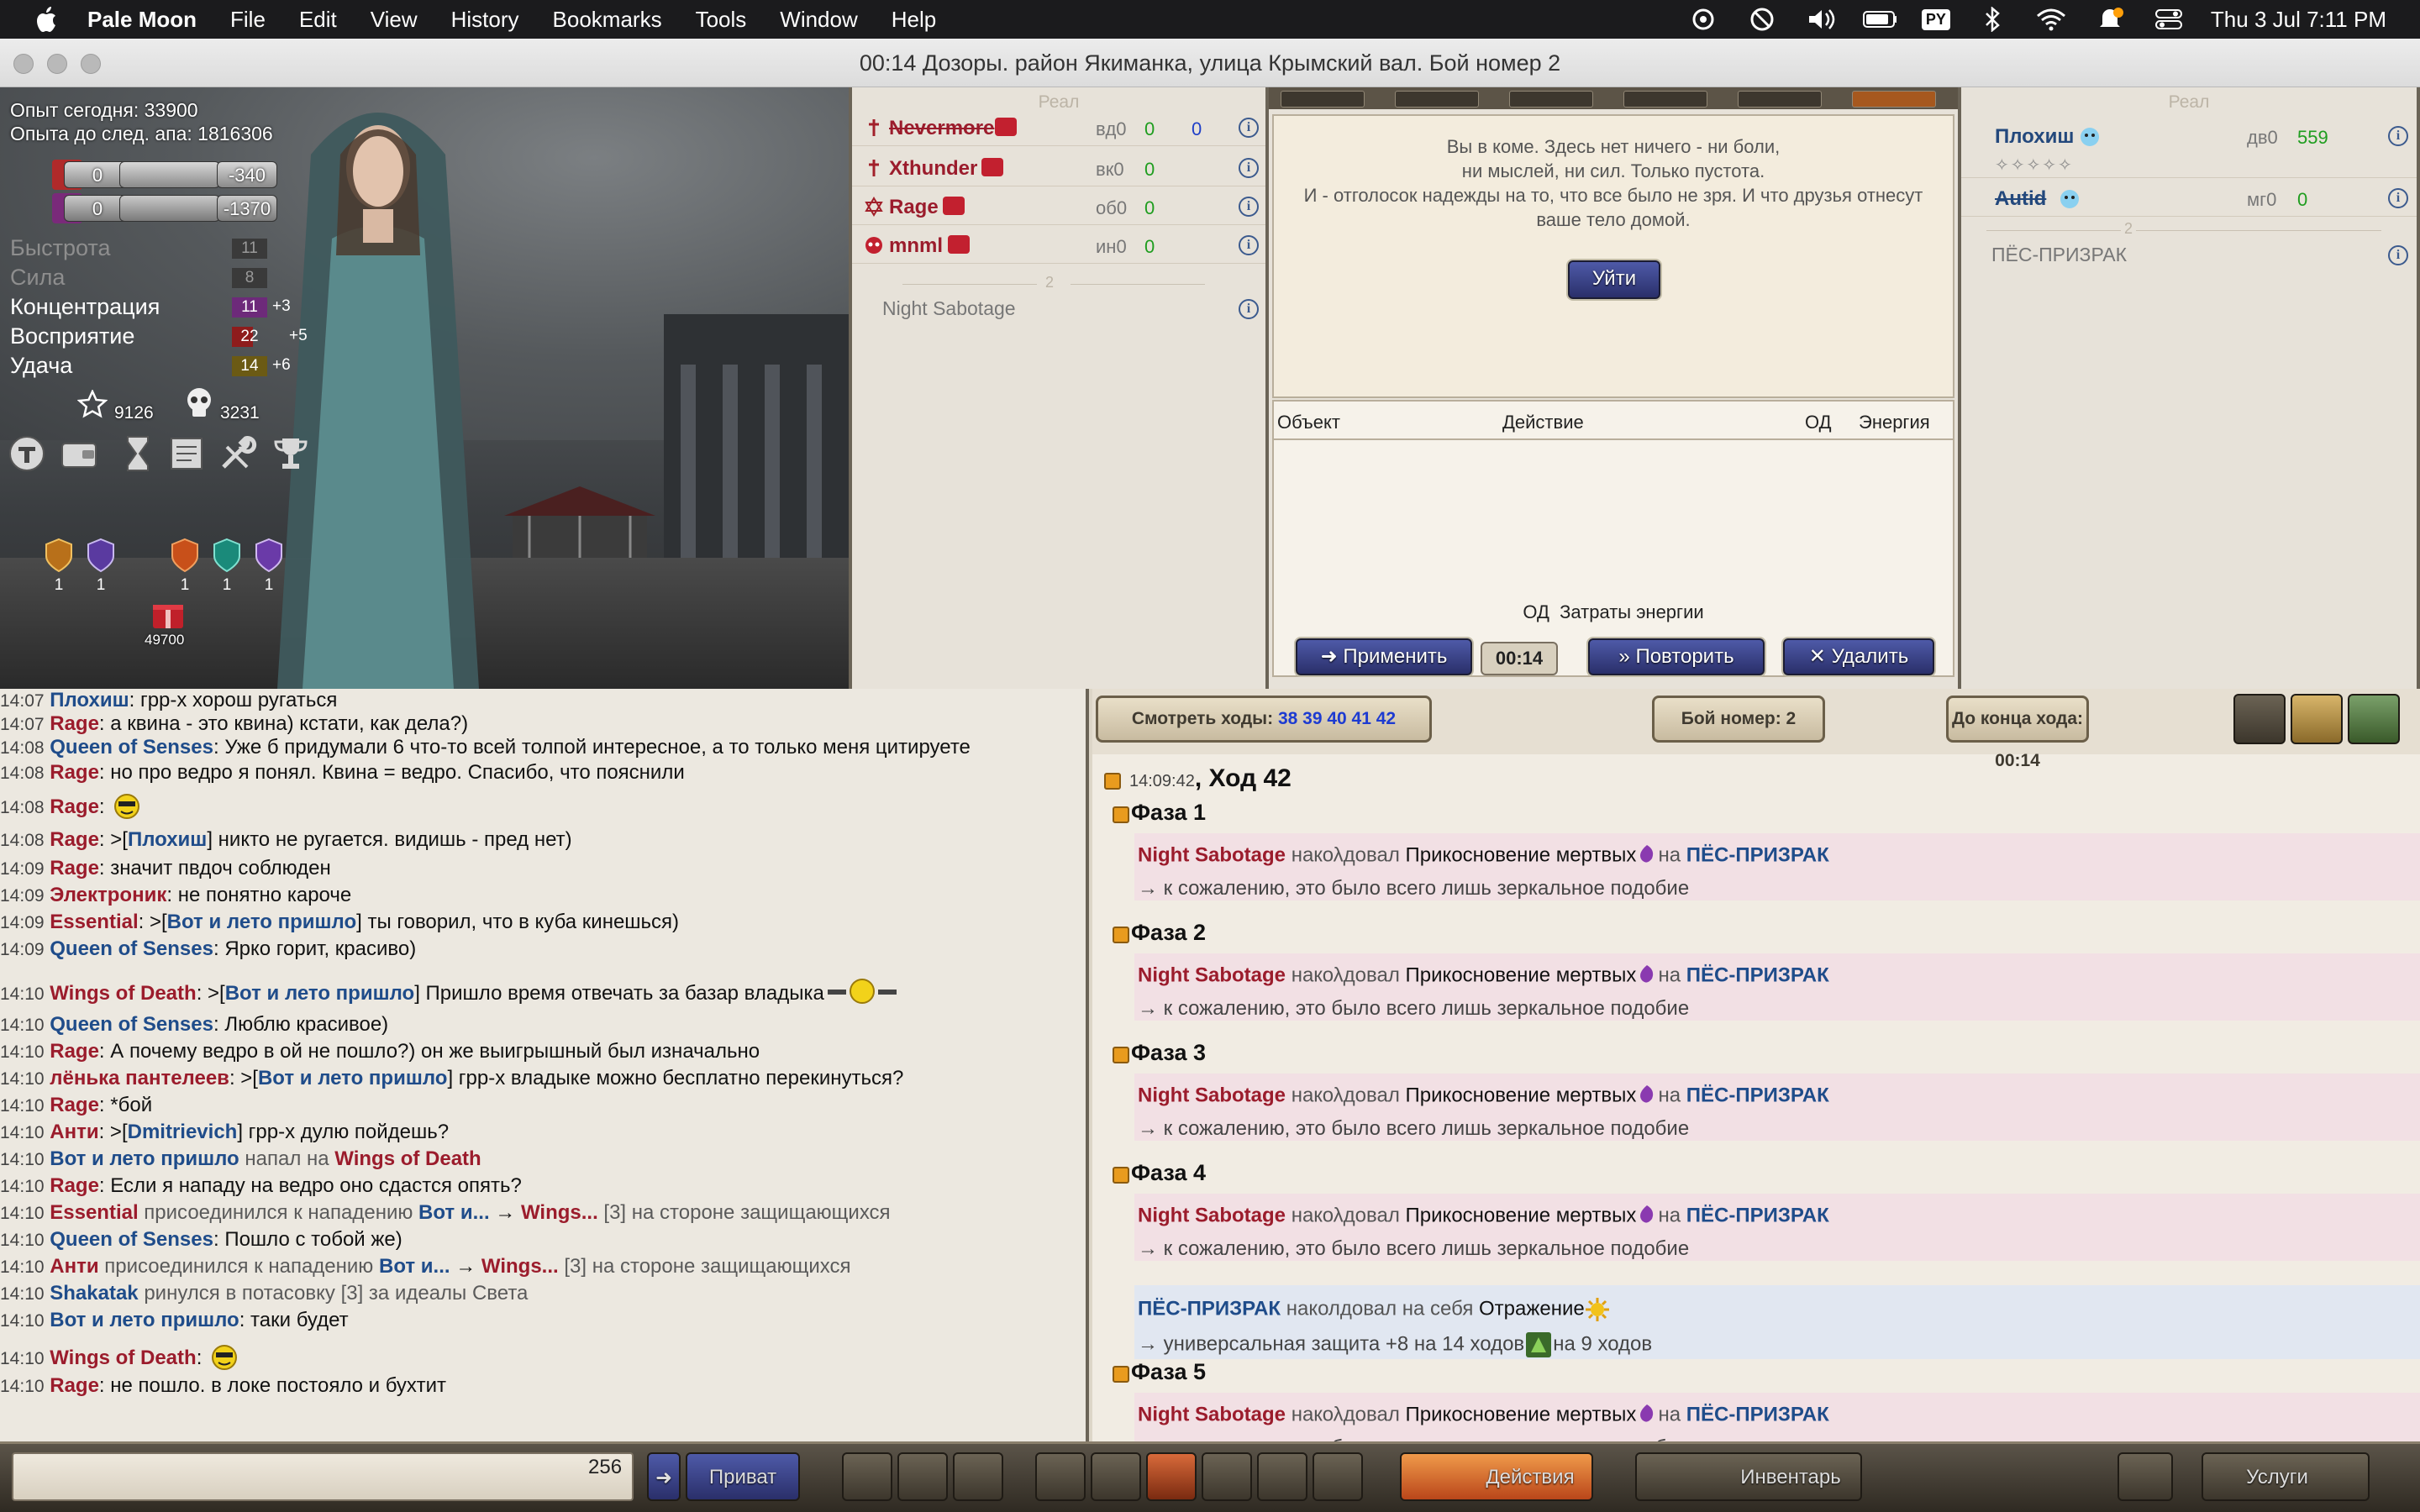 Image resolution: width=2420 pixels, height=1512 pixels. What do you see at coordinates (914, 20) in the screenshot?
I see `menu-help: Help` at bounding box center [914, 20].